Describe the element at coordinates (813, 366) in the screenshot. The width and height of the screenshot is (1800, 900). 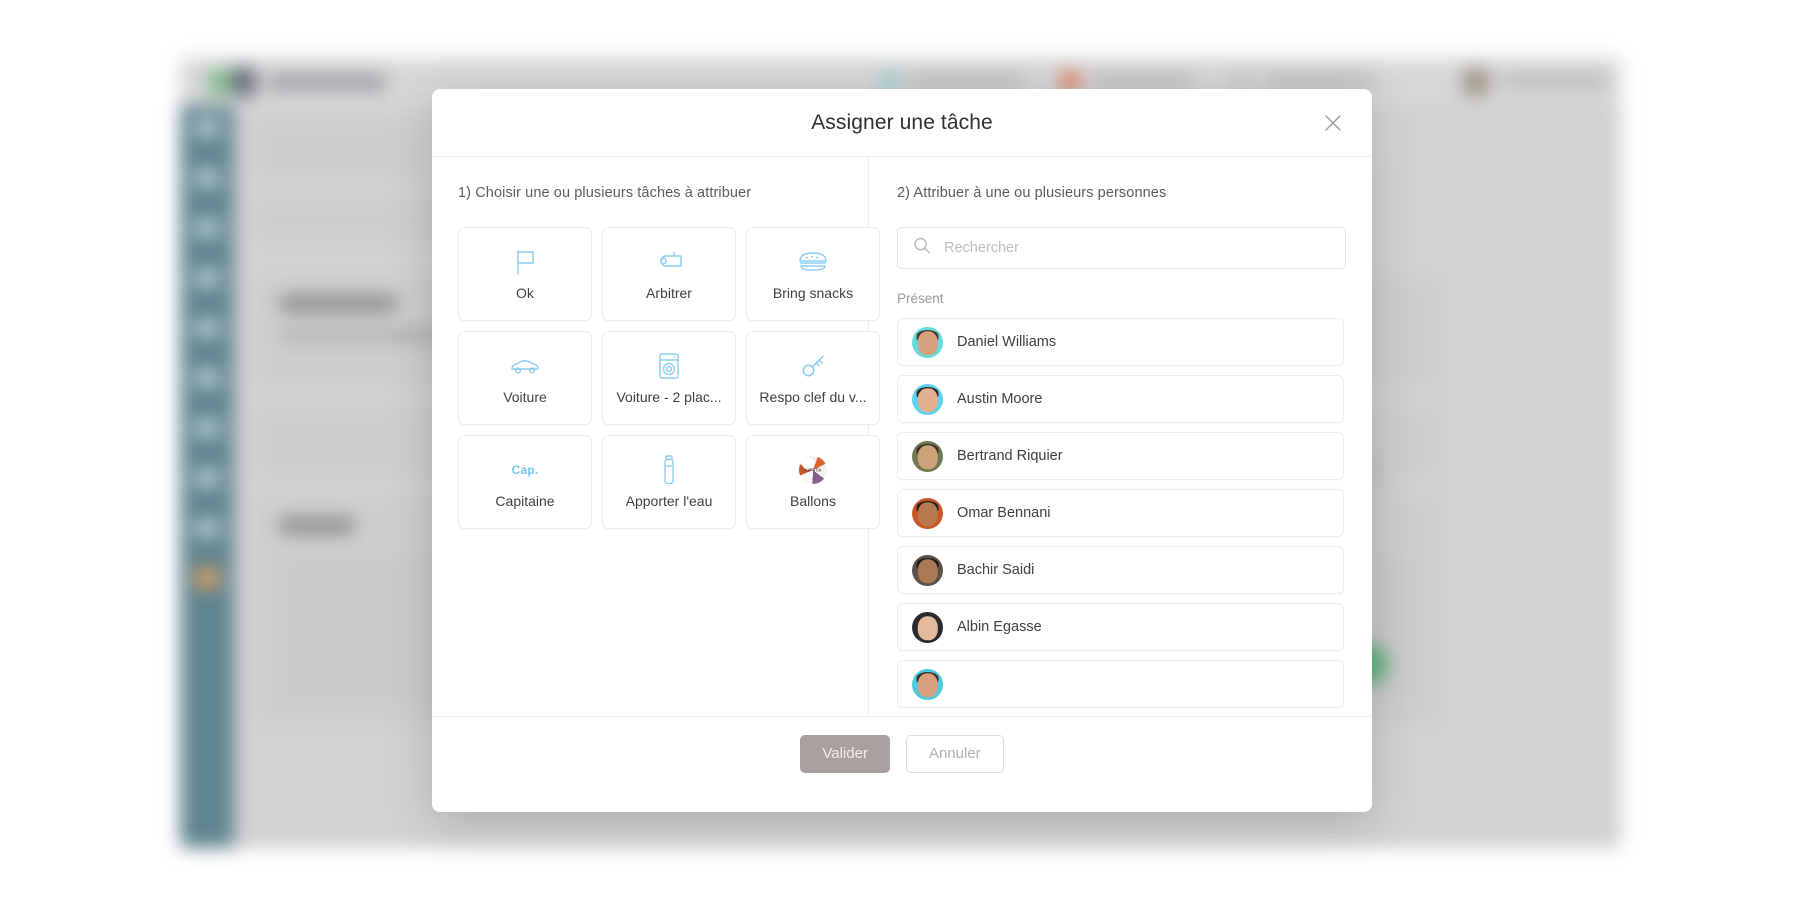
I see `key-icon` at that location.